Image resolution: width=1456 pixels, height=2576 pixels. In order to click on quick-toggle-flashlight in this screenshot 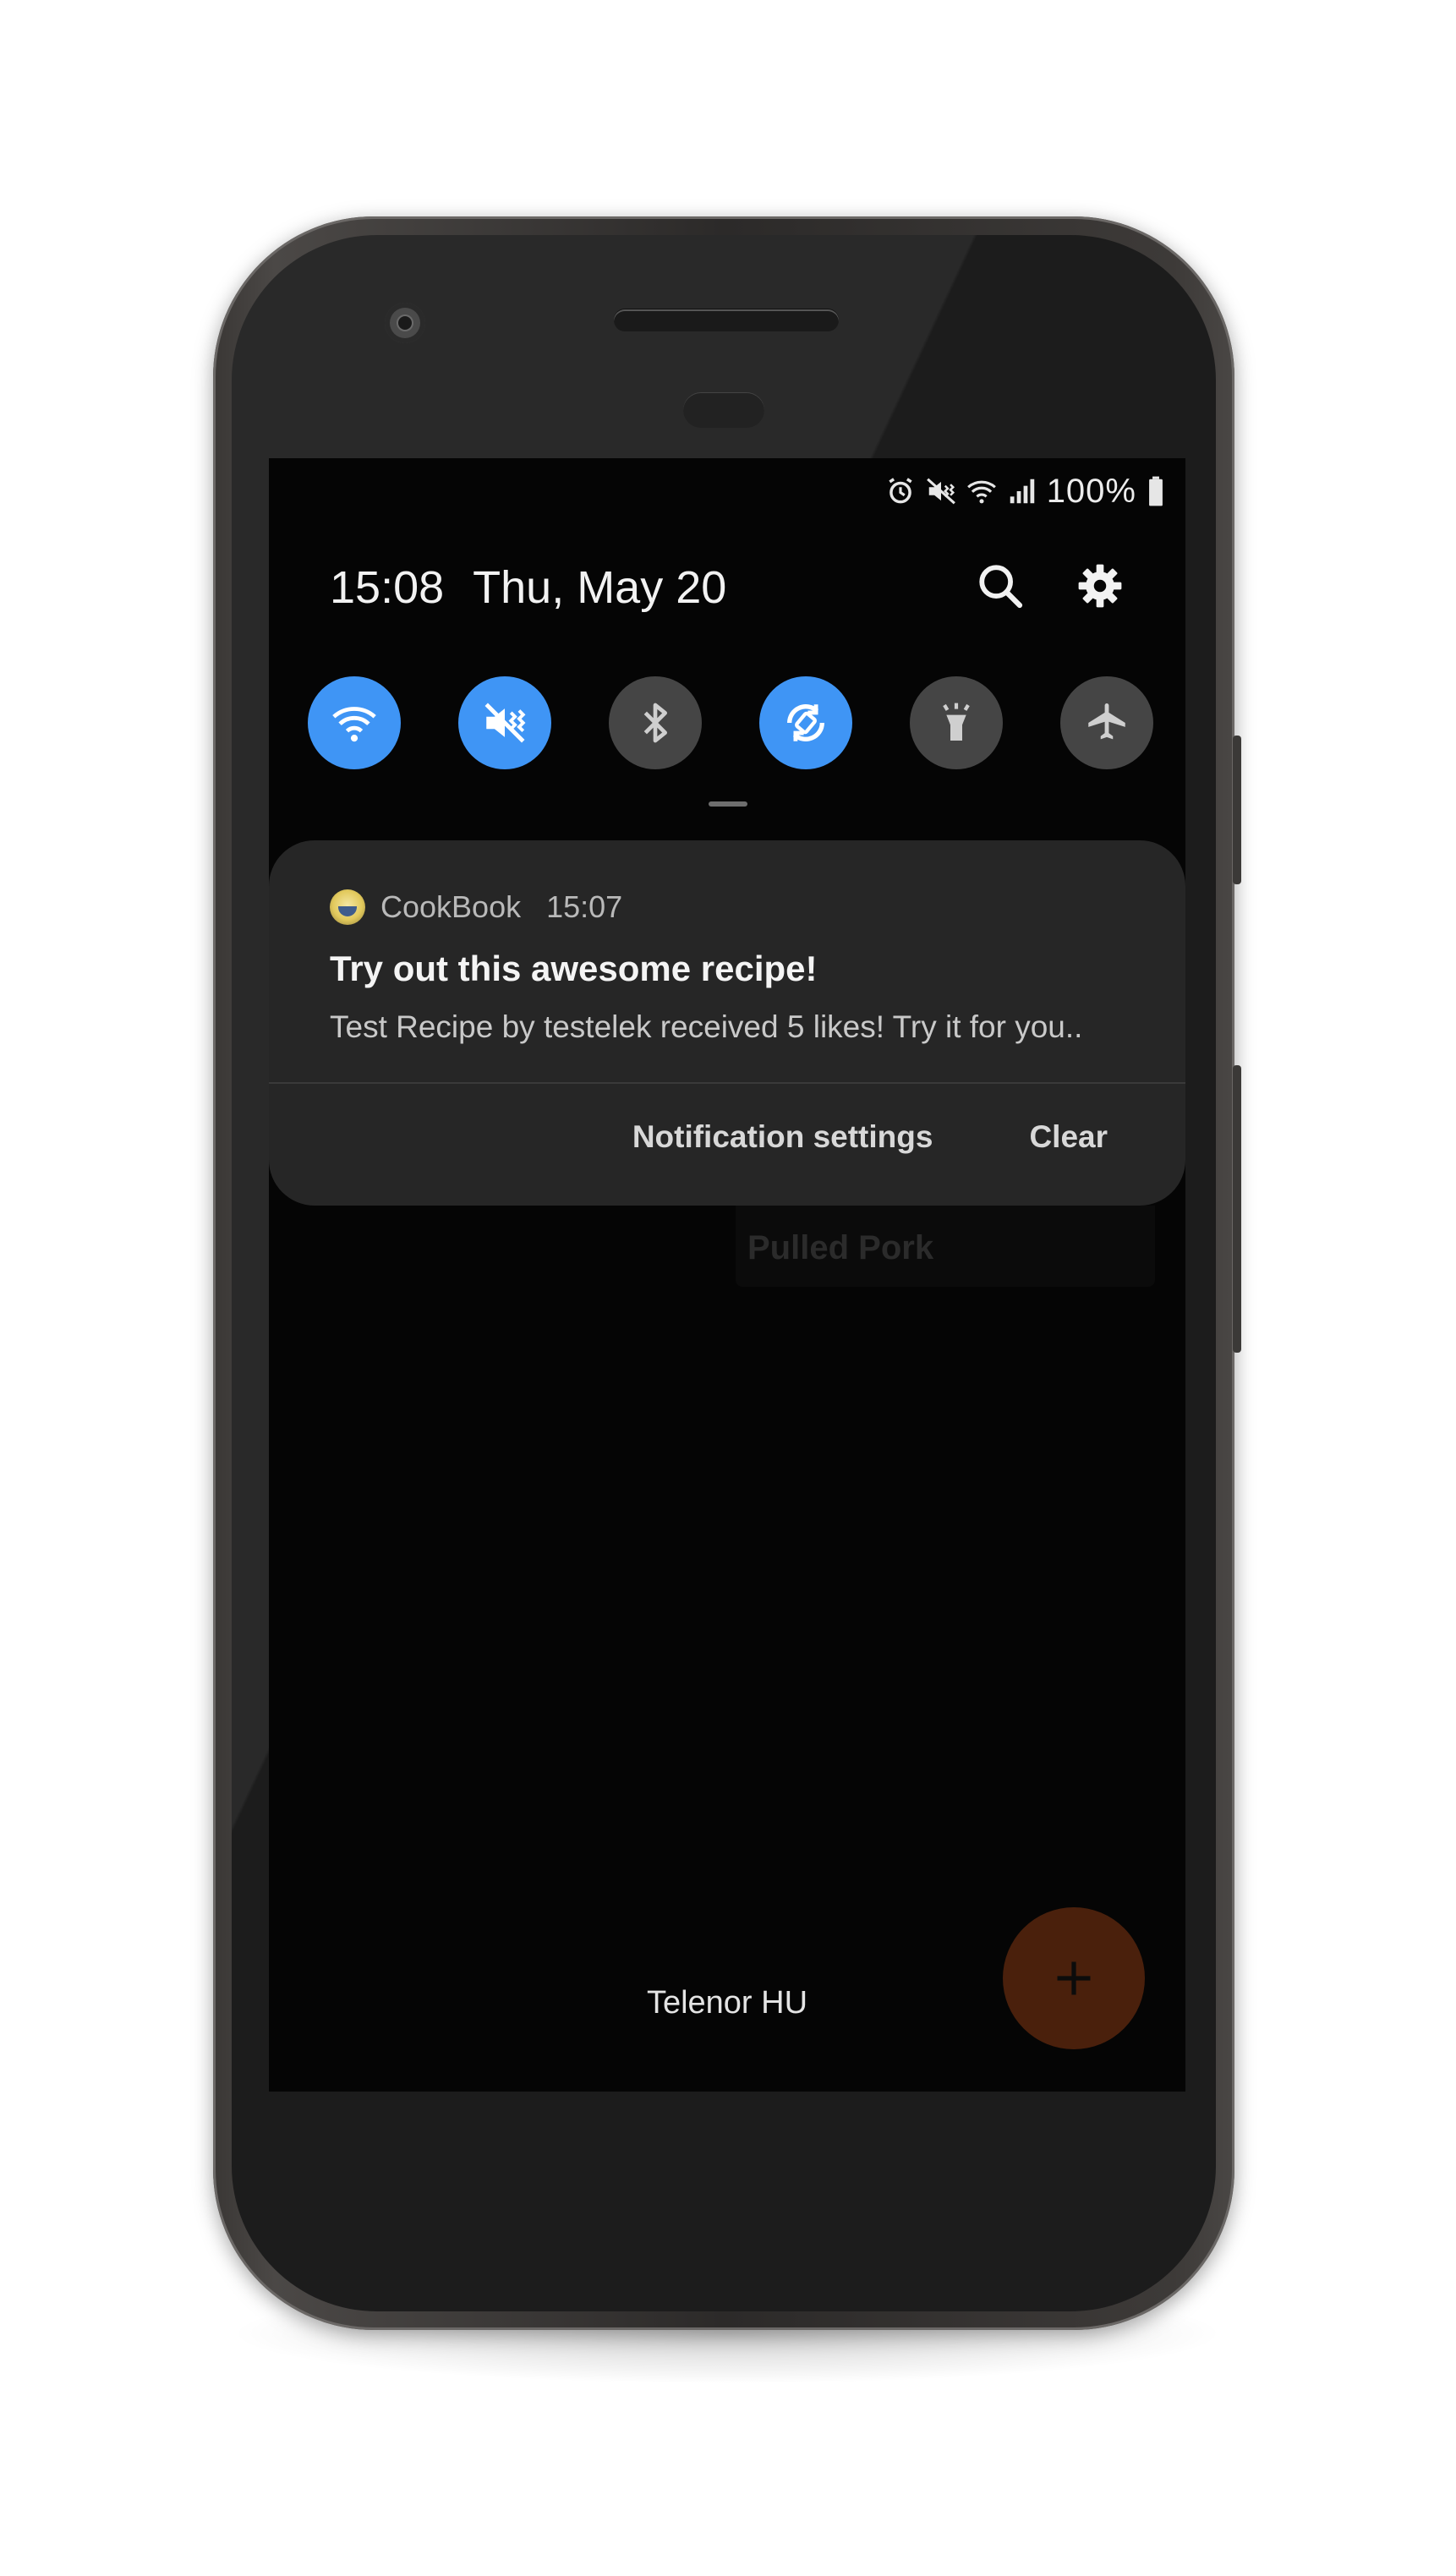, I will do `click(957, 722)`.